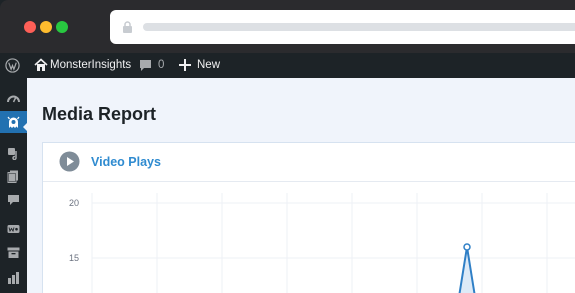 The height and width of the screenshot is (293, 575). Describe the element at coordinates (12, 65) in the screenshot. I see `wordpress-logo-icon` at that location.